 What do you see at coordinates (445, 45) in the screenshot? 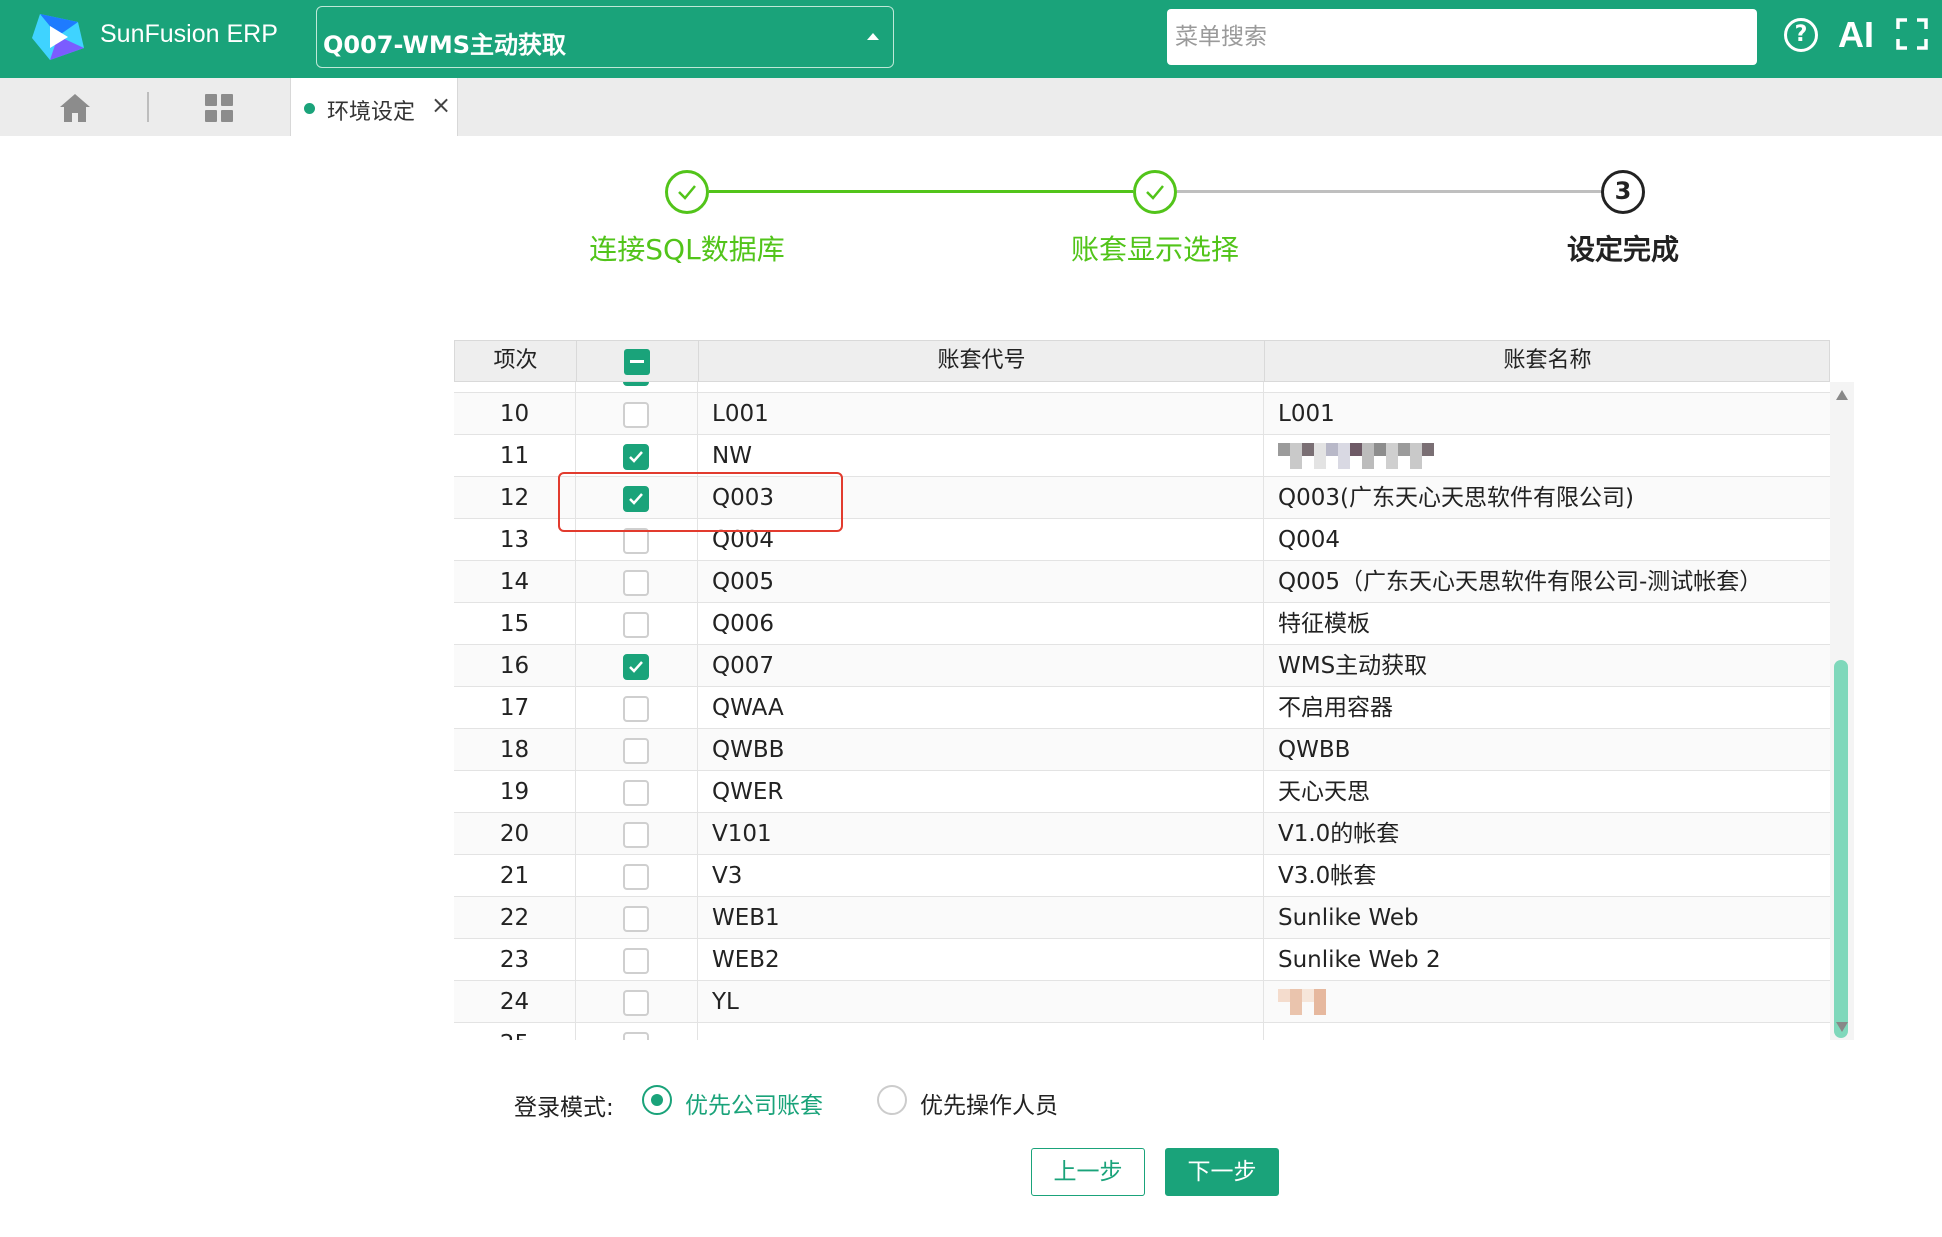
I see `account-selector-value: Q007-WMS主动获取` at bounding box center [445, 45].